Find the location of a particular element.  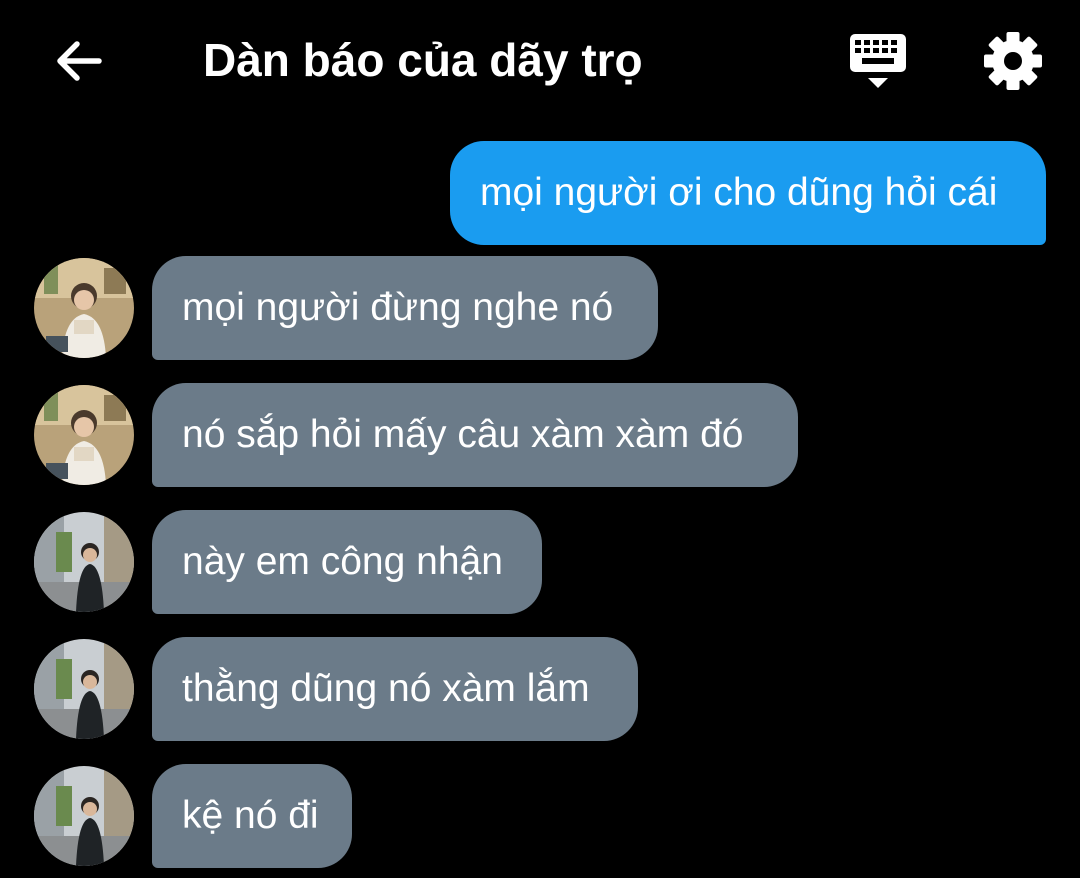

message-text: mọi người đừng nghe nó is located at coordinates (398, 307).